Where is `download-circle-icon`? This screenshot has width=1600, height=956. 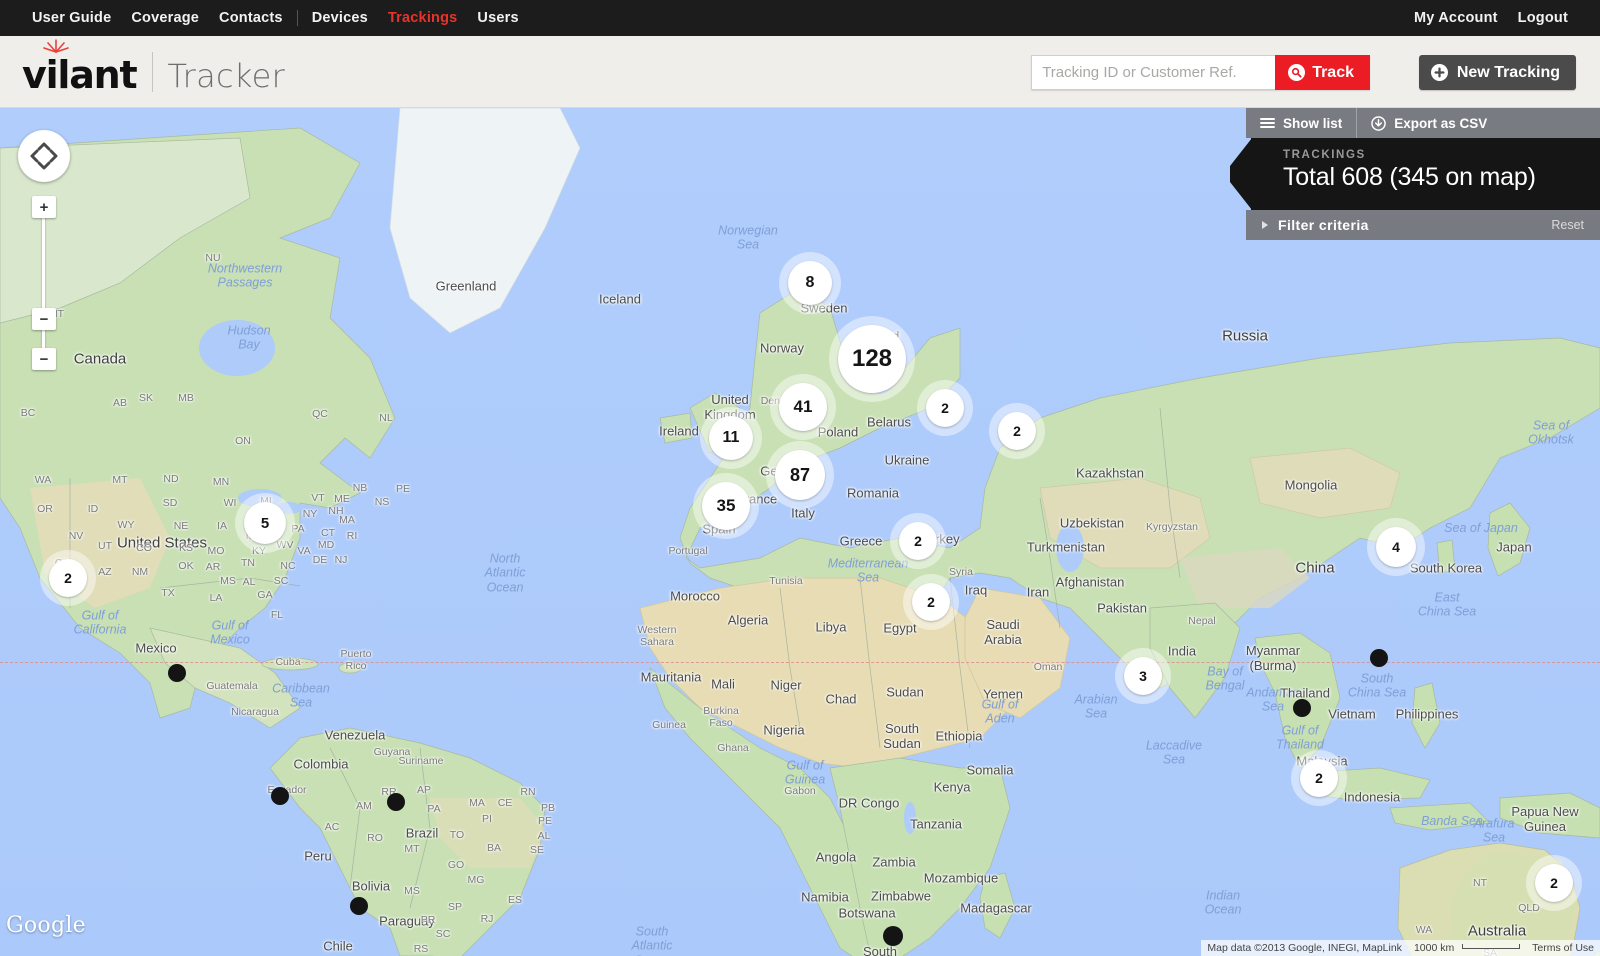 download-circle-icon is located at coordinates (1379, 123).